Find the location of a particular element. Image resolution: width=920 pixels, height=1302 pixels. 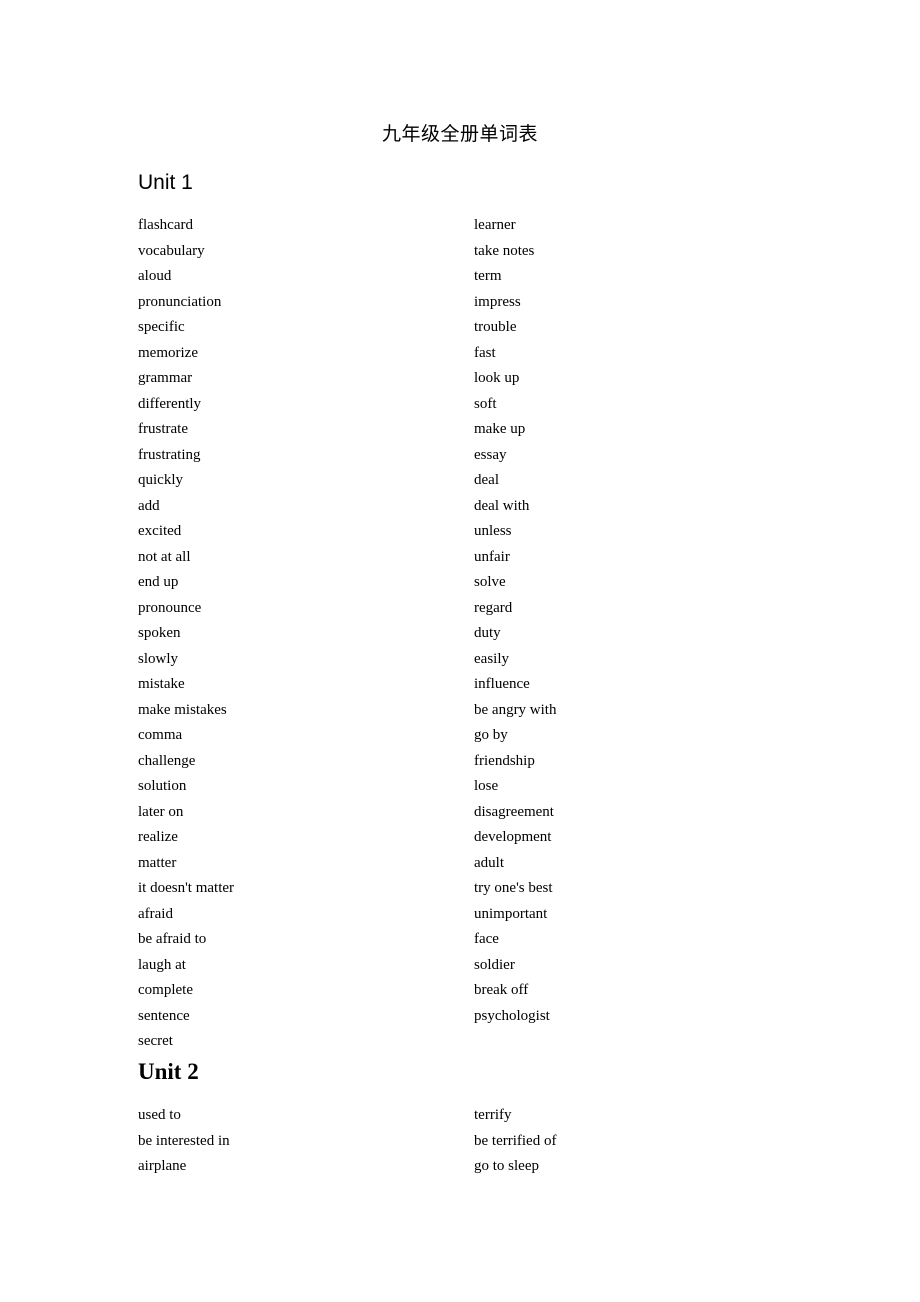

word-entry: frustrate is located at coordinates (163, 429).